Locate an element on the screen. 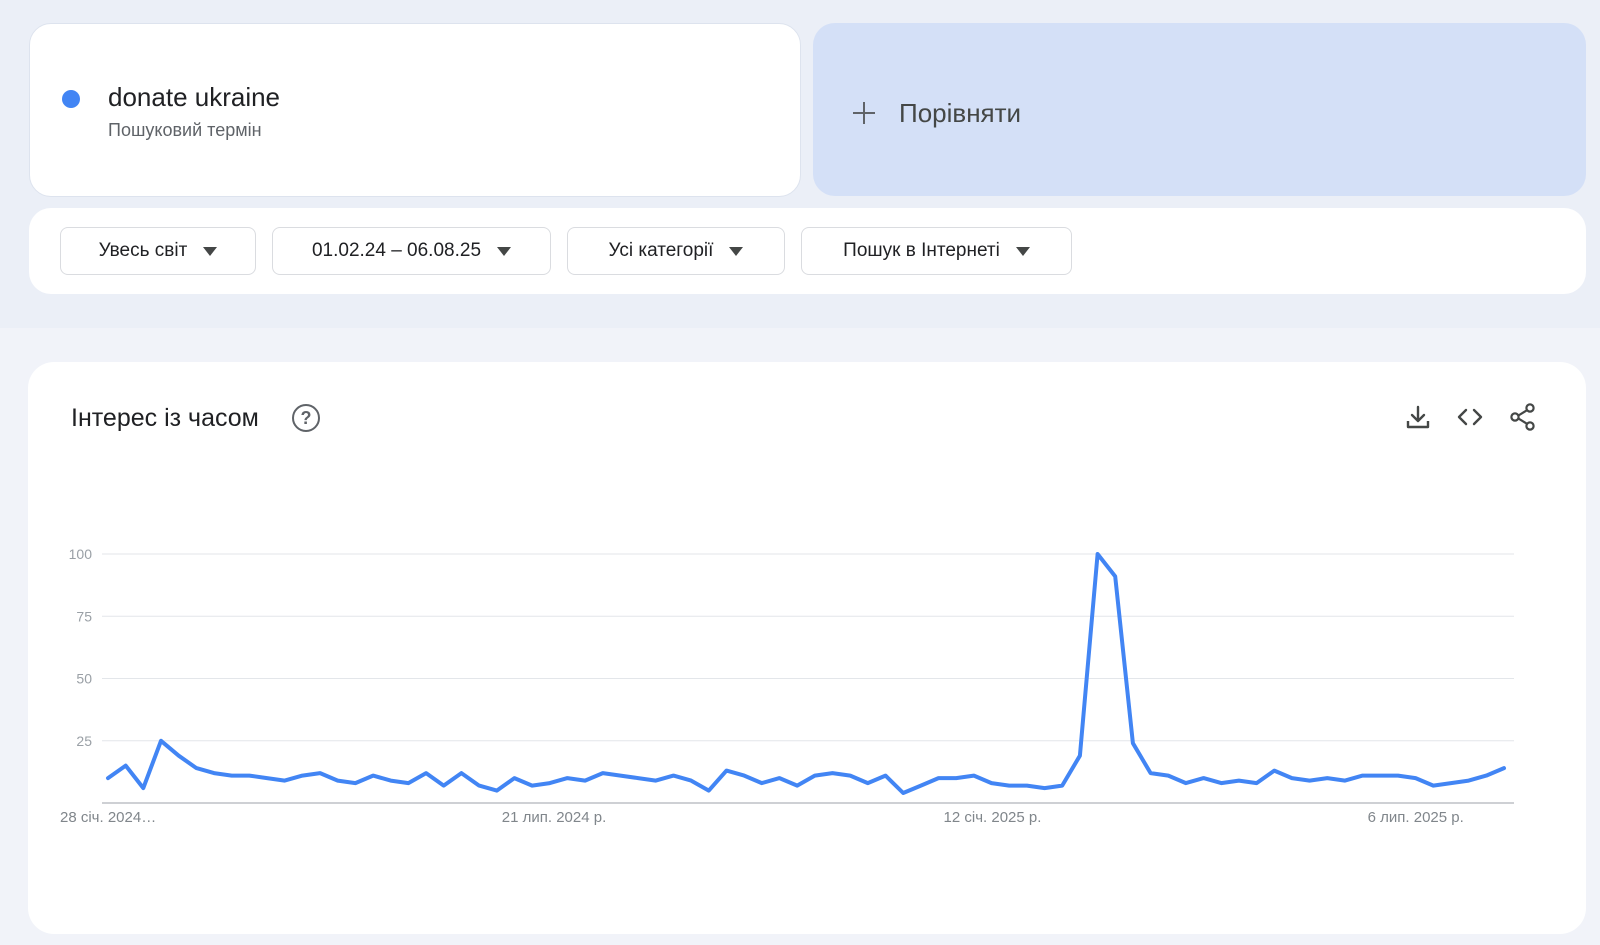  compare-button: Порівняти is located at coordinates (936, 113).